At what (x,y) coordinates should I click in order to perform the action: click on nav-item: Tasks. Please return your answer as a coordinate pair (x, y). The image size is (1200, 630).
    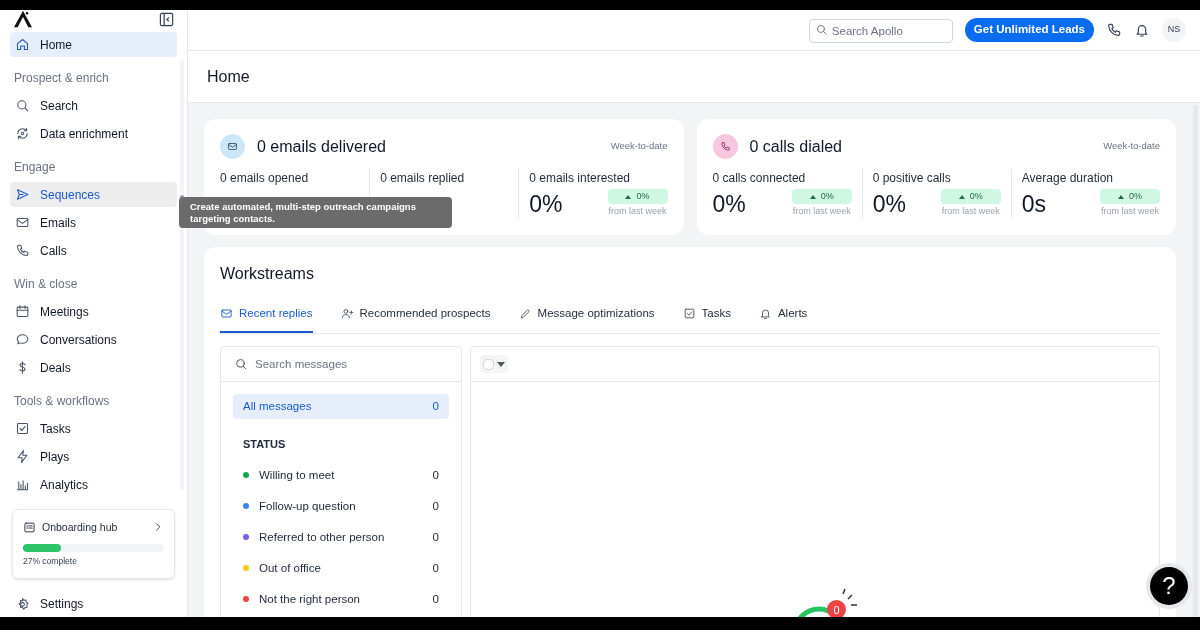
    Looking at the image, I should click on (93, 428).